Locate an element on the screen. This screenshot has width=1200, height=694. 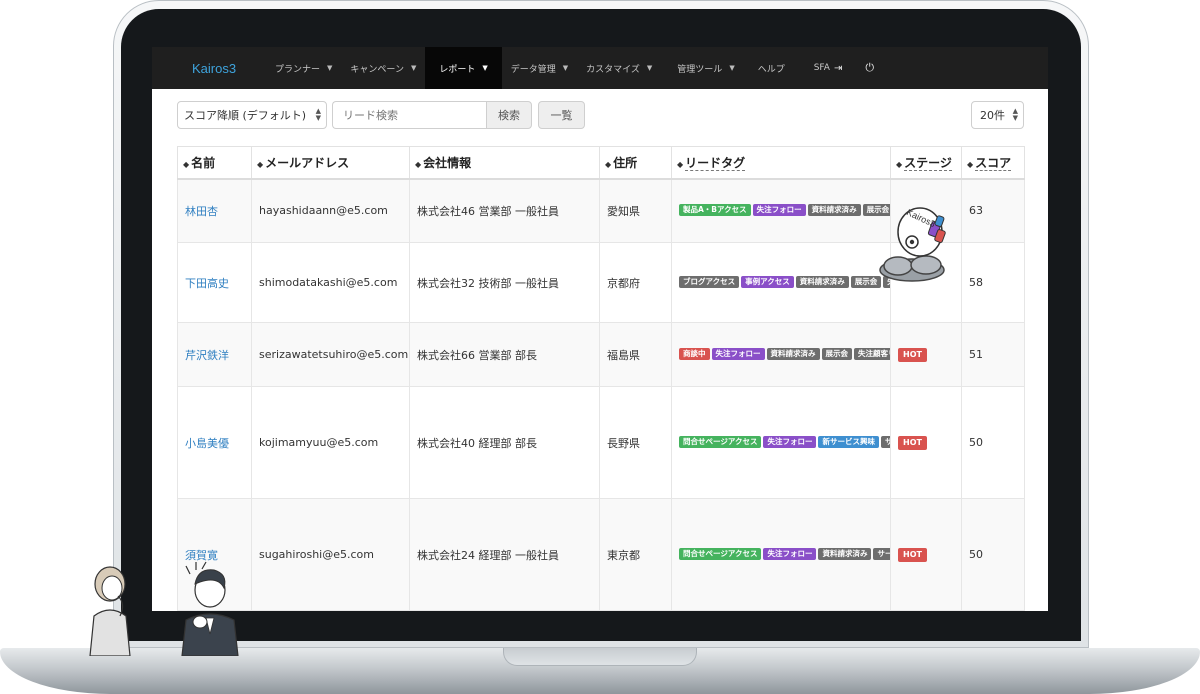
select-arrows-icon: ▲ ▼ is located at coordinates (1015, 114).